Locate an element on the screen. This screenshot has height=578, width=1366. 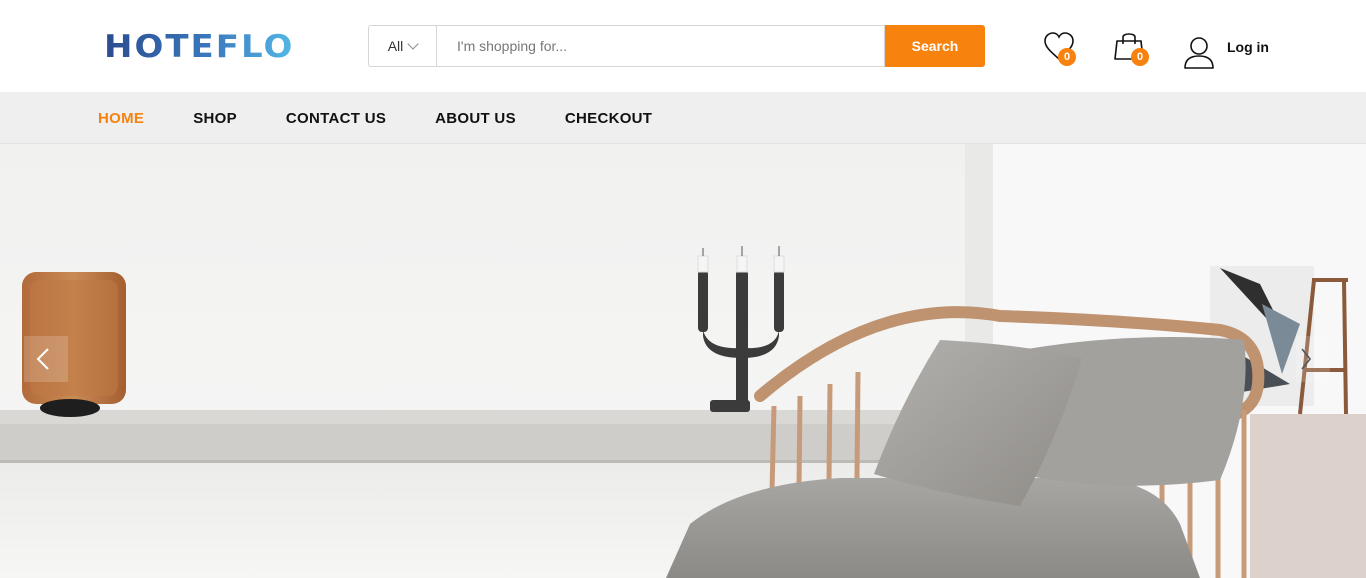
cart-button: 0 is located at coordinates (1131, 48).